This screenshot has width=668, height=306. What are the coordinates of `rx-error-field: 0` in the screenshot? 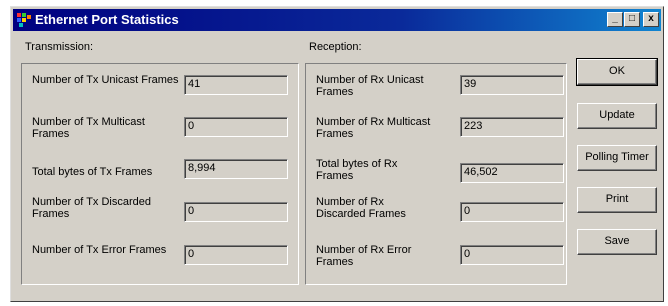 It's located at (512, 255).